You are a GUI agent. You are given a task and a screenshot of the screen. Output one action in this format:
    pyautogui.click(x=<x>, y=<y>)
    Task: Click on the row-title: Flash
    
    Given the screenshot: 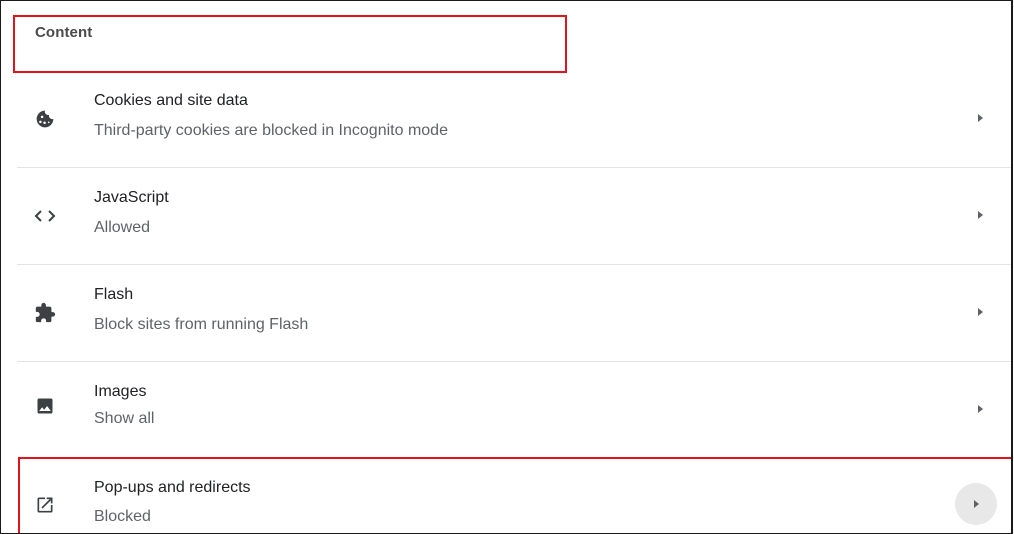 What is the action you would take?
    pyautogui.click(x=114, y=294)
    